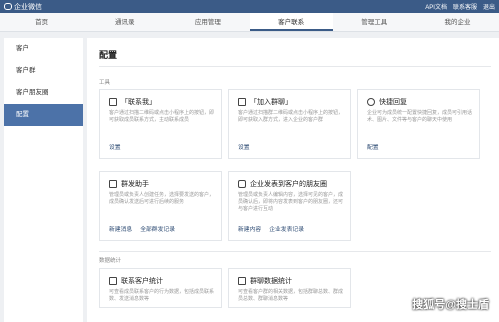  What do you see at coordinates (162, 295) in the screenshot?
I see `card-desc: 可查看成员联系客户的行为数据，包括成员联系数、发送消息数等` at bounding box center [162, 295].